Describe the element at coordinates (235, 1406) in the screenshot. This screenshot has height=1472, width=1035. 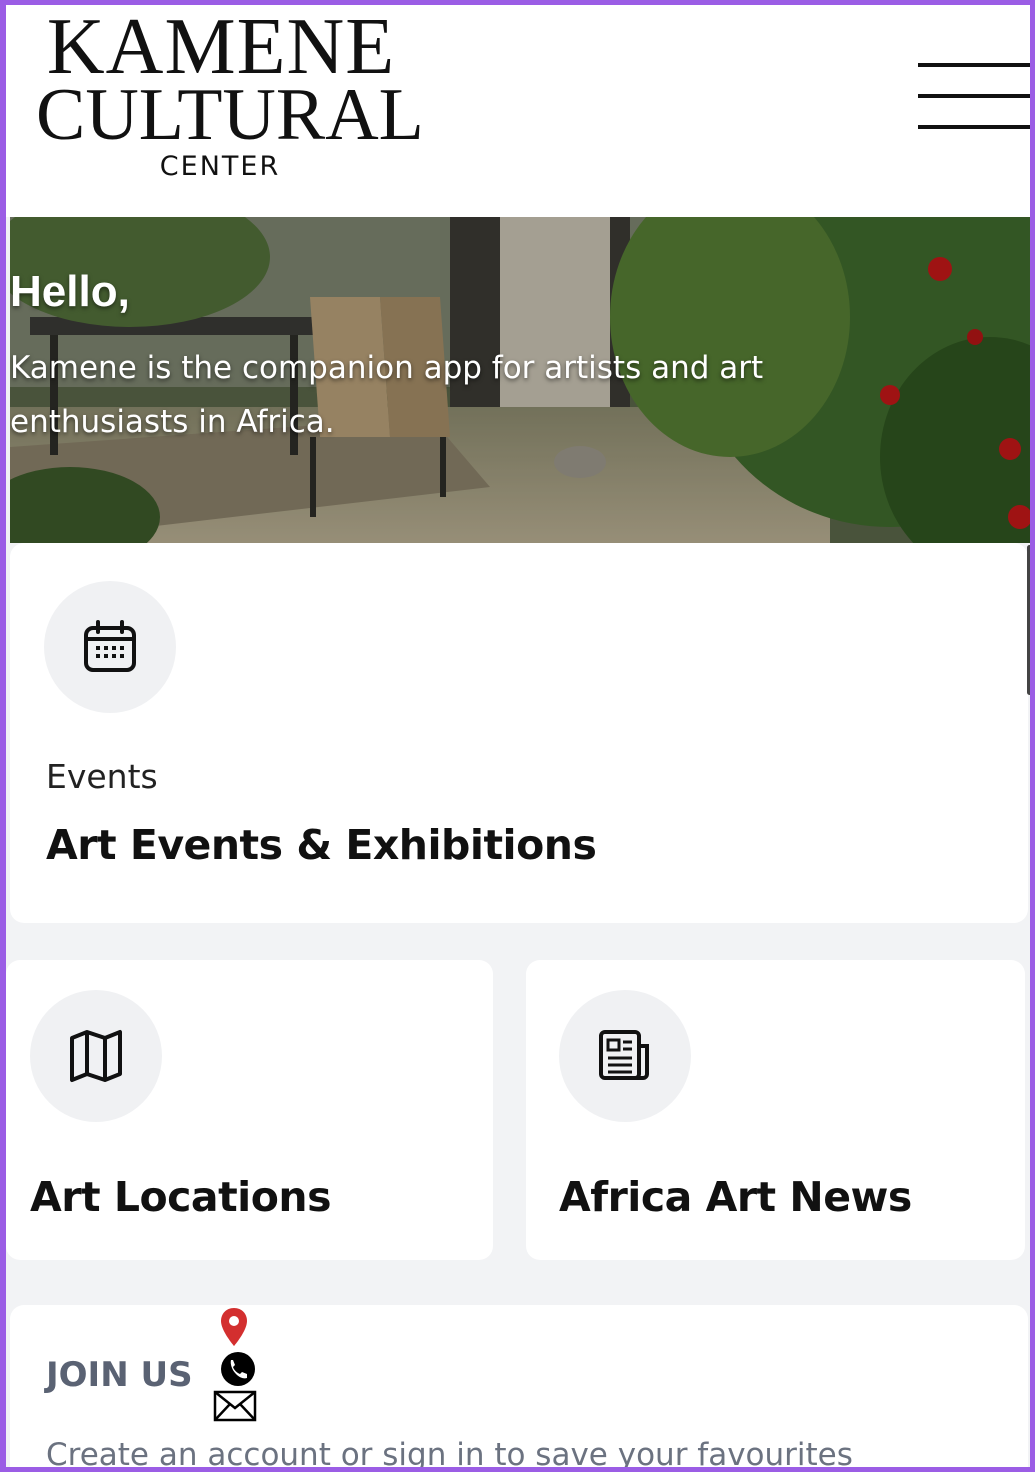
I see `mail-icon` at that location.